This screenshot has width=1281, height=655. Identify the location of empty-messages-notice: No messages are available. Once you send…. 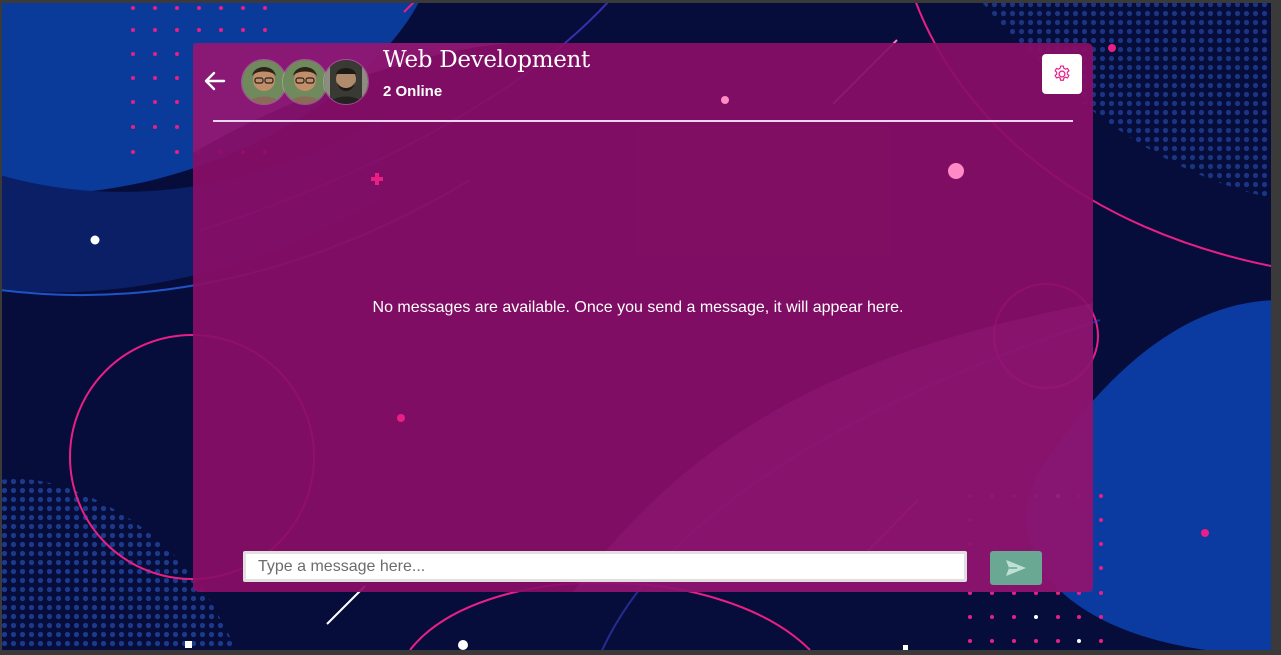
(638, 307).